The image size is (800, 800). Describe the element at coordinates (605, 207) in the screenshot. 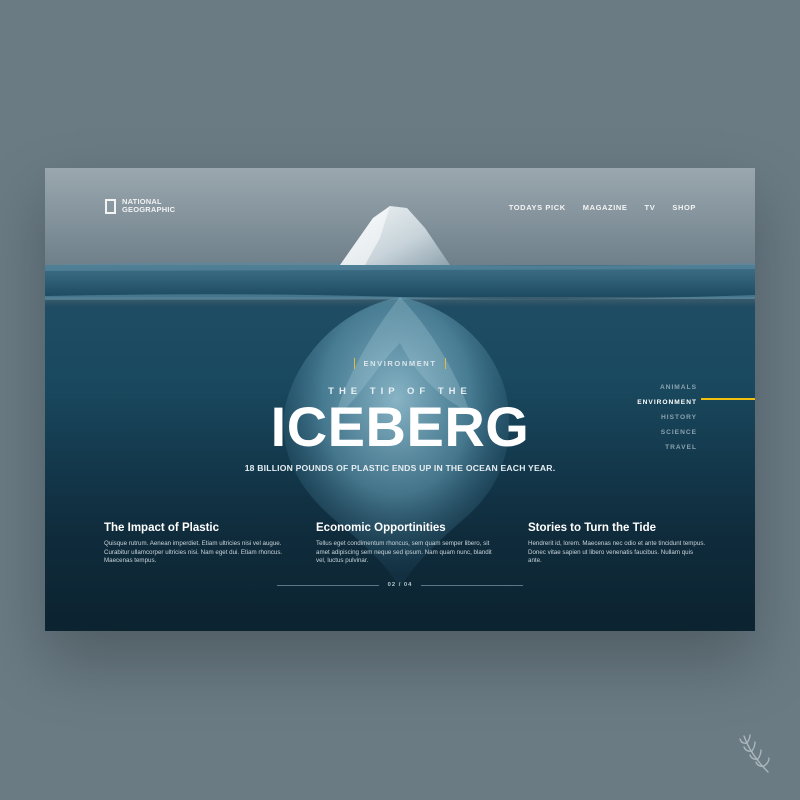

I see `nav-magazine: MAGAZINE` at that location.